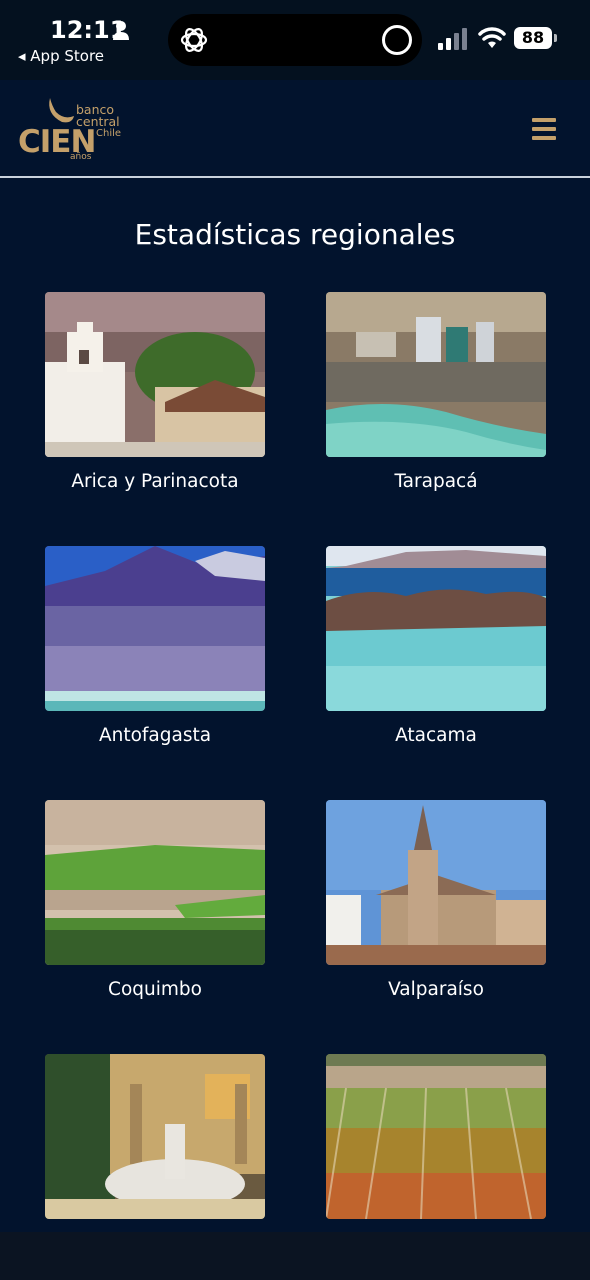 Image resolution: width=590 pixels, height=1280 pixels. Describe the element at coordinates (295, 234) in the screenshot. I see `page-title: Estadísticas regionales` at that location.